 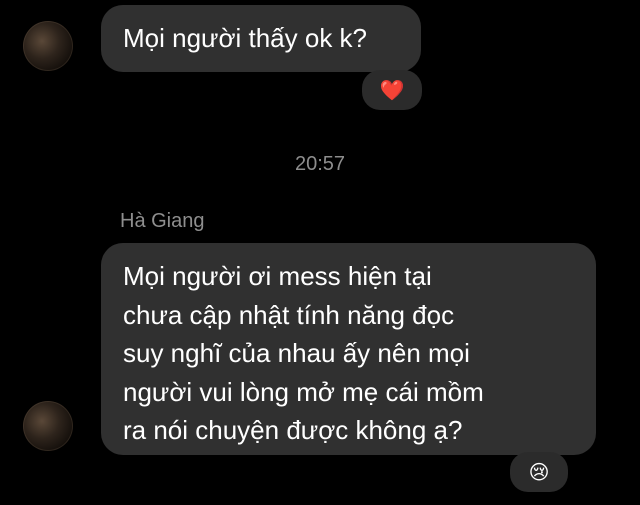 I want to click on message-reaction: ❤️, so click(x=392, y=90).